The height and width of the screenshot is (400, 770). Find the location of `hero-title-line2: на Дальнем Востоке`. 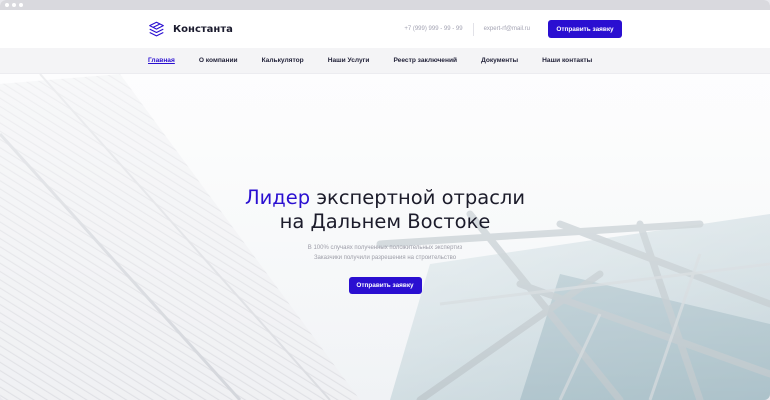

hero-title-line2: на Дальнем Востоке is located at coordinates (385, 221).